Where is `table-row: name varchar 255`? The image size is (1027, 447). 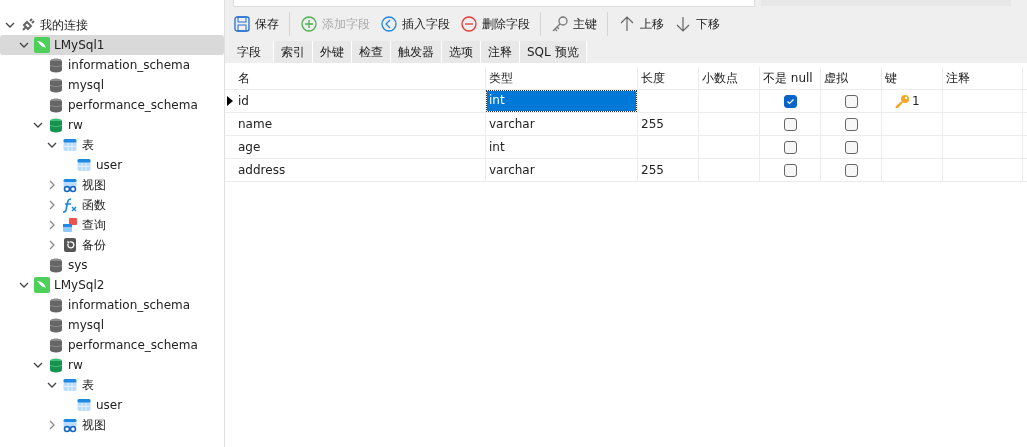 table-row: name varchar 255 is located at coordinates (626, 124).